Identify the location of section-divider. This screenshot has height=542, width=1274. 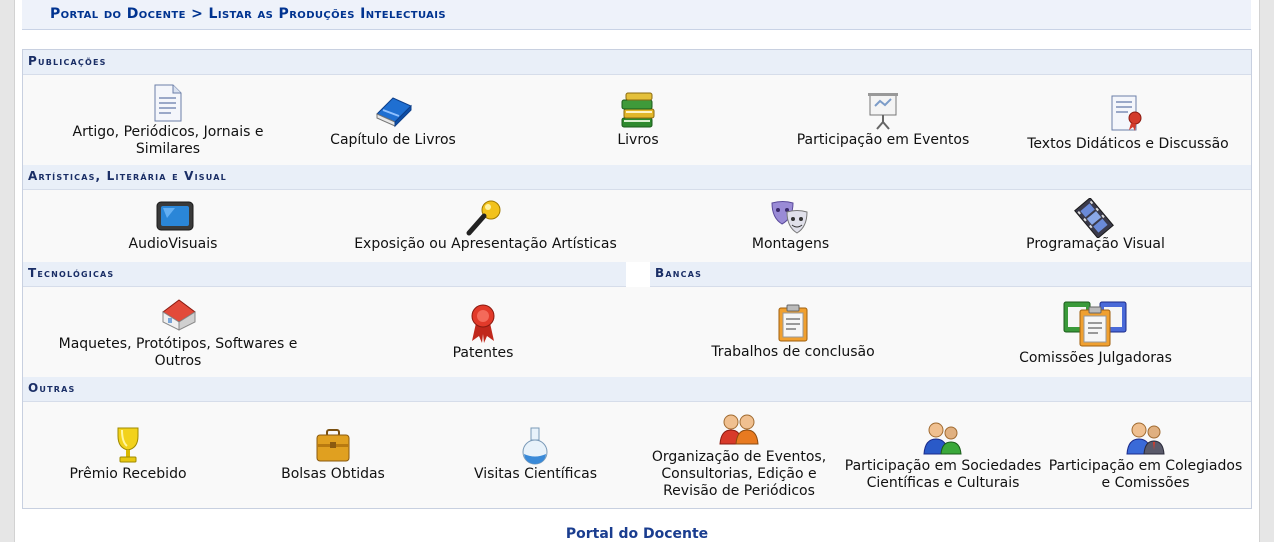
(638, 274).